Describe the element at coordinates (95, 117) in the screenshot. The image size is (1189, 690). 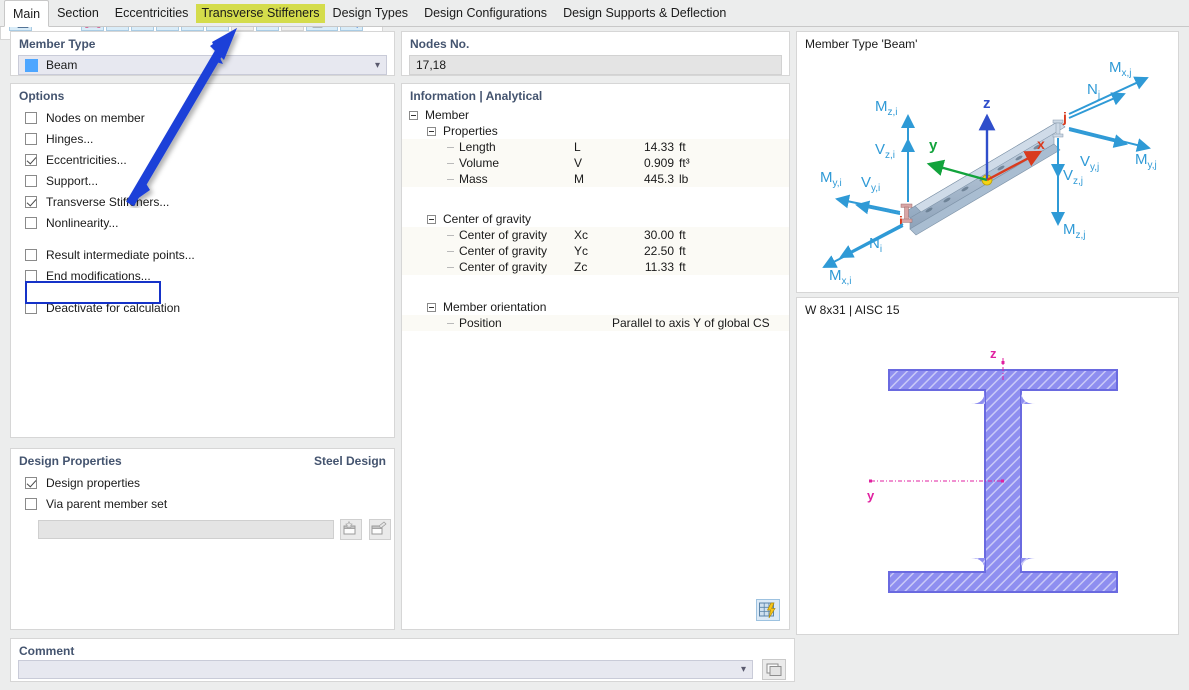
I see `option-label: Nodes on member` at that location.